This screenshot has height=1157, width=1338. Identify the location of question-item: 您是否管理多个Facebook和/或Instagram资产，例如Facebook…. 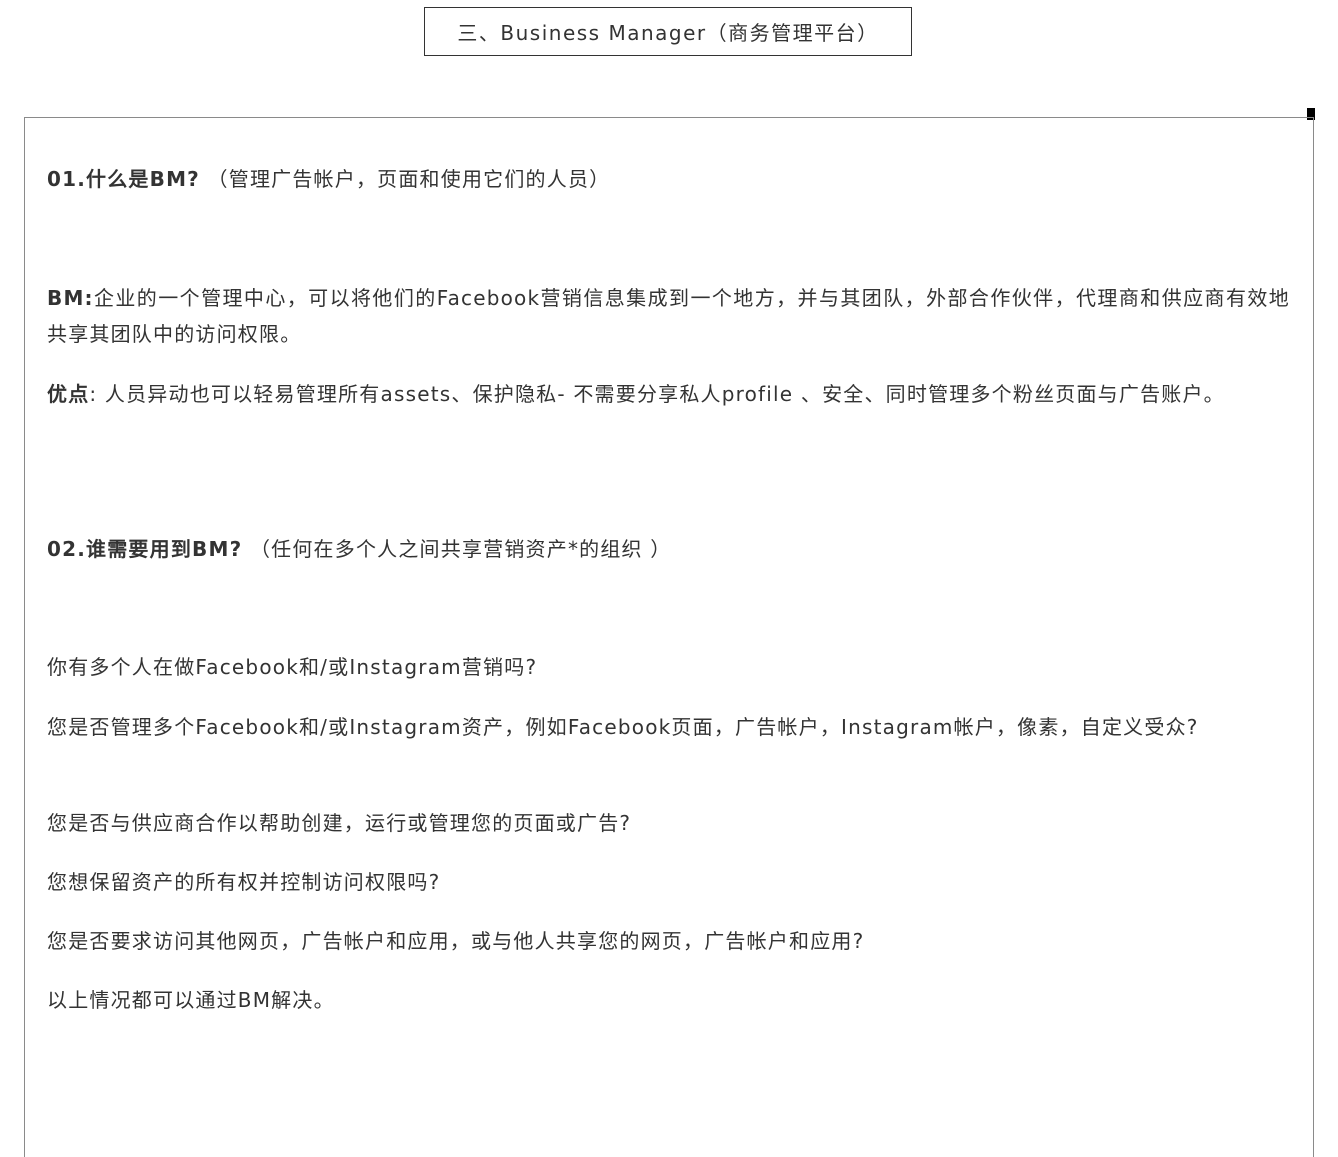
(623, 727).